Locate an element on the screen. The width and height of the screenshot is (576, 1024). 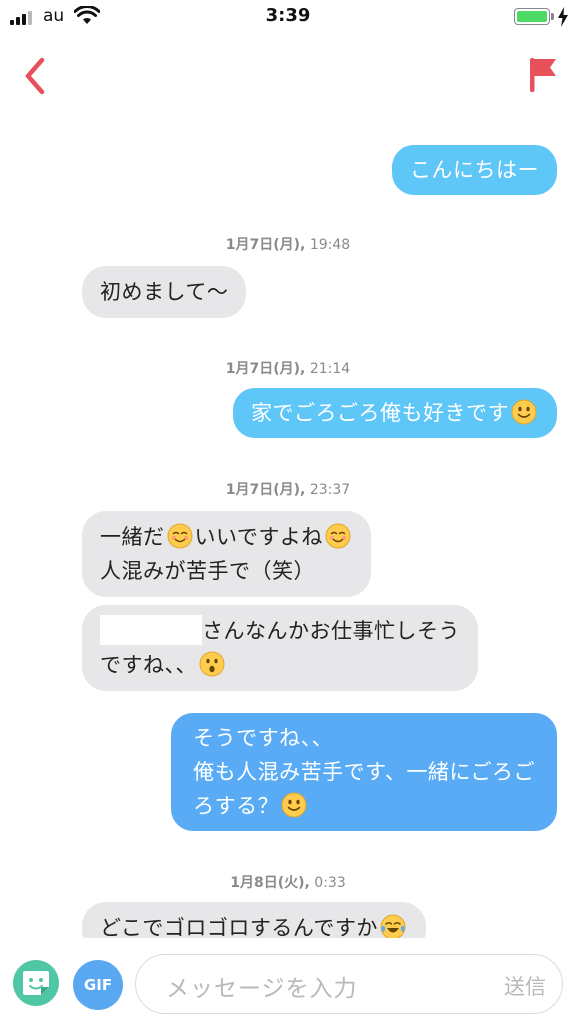
gif-button: GIF is located at coordinates (98, 985).